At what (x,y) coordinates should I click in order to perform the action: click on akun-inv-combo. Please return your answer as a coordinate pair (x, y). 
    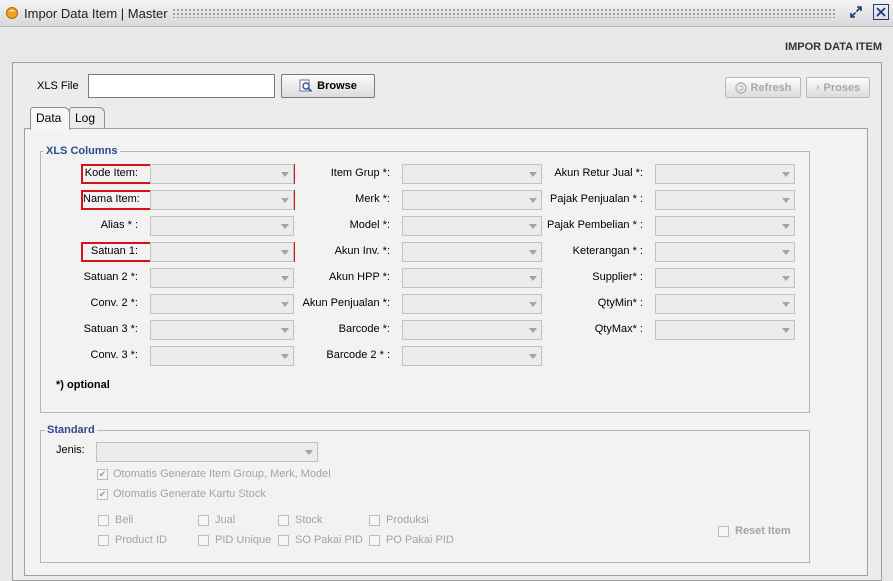
    Looking at the image, I should click on (472, 252).